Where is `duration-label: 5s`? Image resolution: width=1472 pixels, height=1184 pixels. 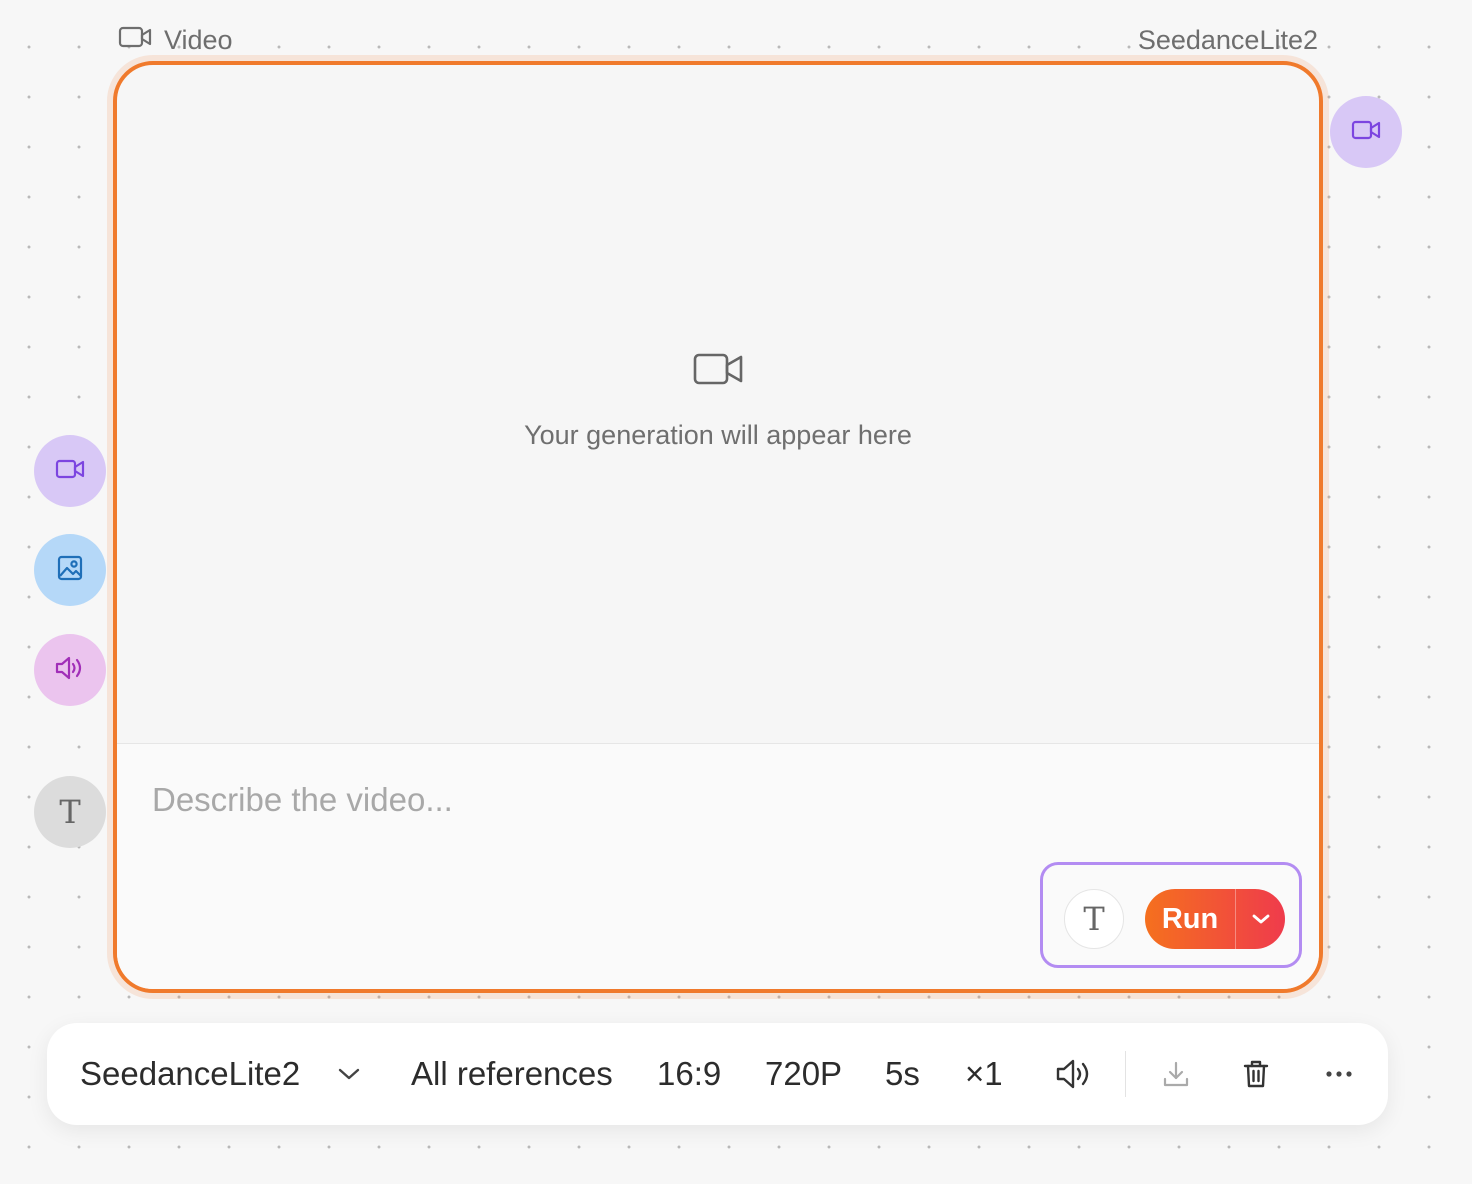
duration-label: 5s is located at coordinates (902, 1073).